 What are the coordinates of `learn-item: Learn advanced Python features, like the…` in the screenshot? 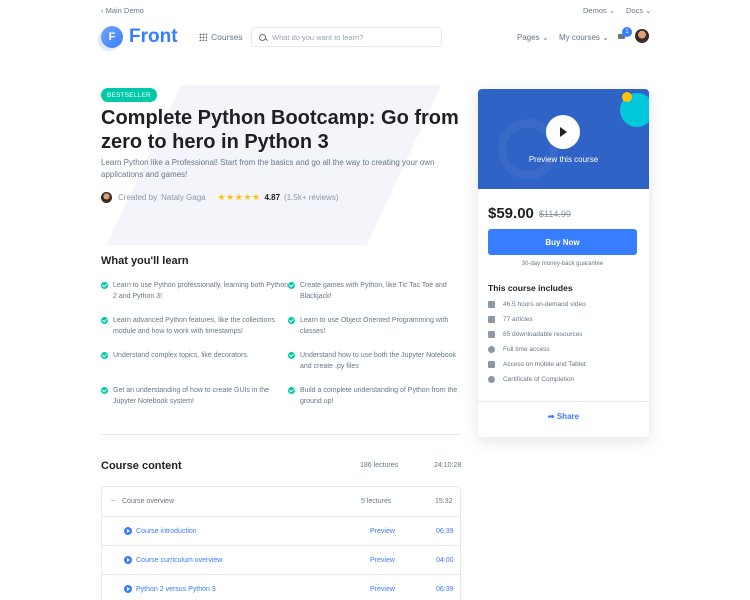 It's located at (194, 332).